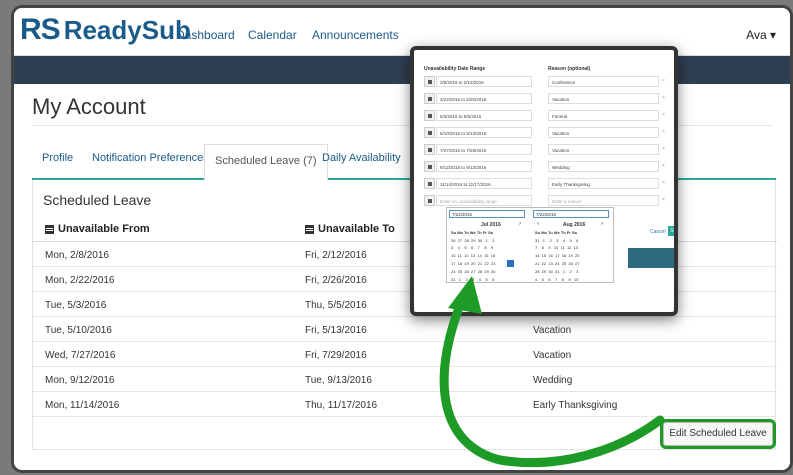 The image size is (793, 475). What do you see at coordinates (557, 263) in the screenshot?
I see `calendar-week: 21 22 23 24 25 26 27` at bounding box center [557, 263].